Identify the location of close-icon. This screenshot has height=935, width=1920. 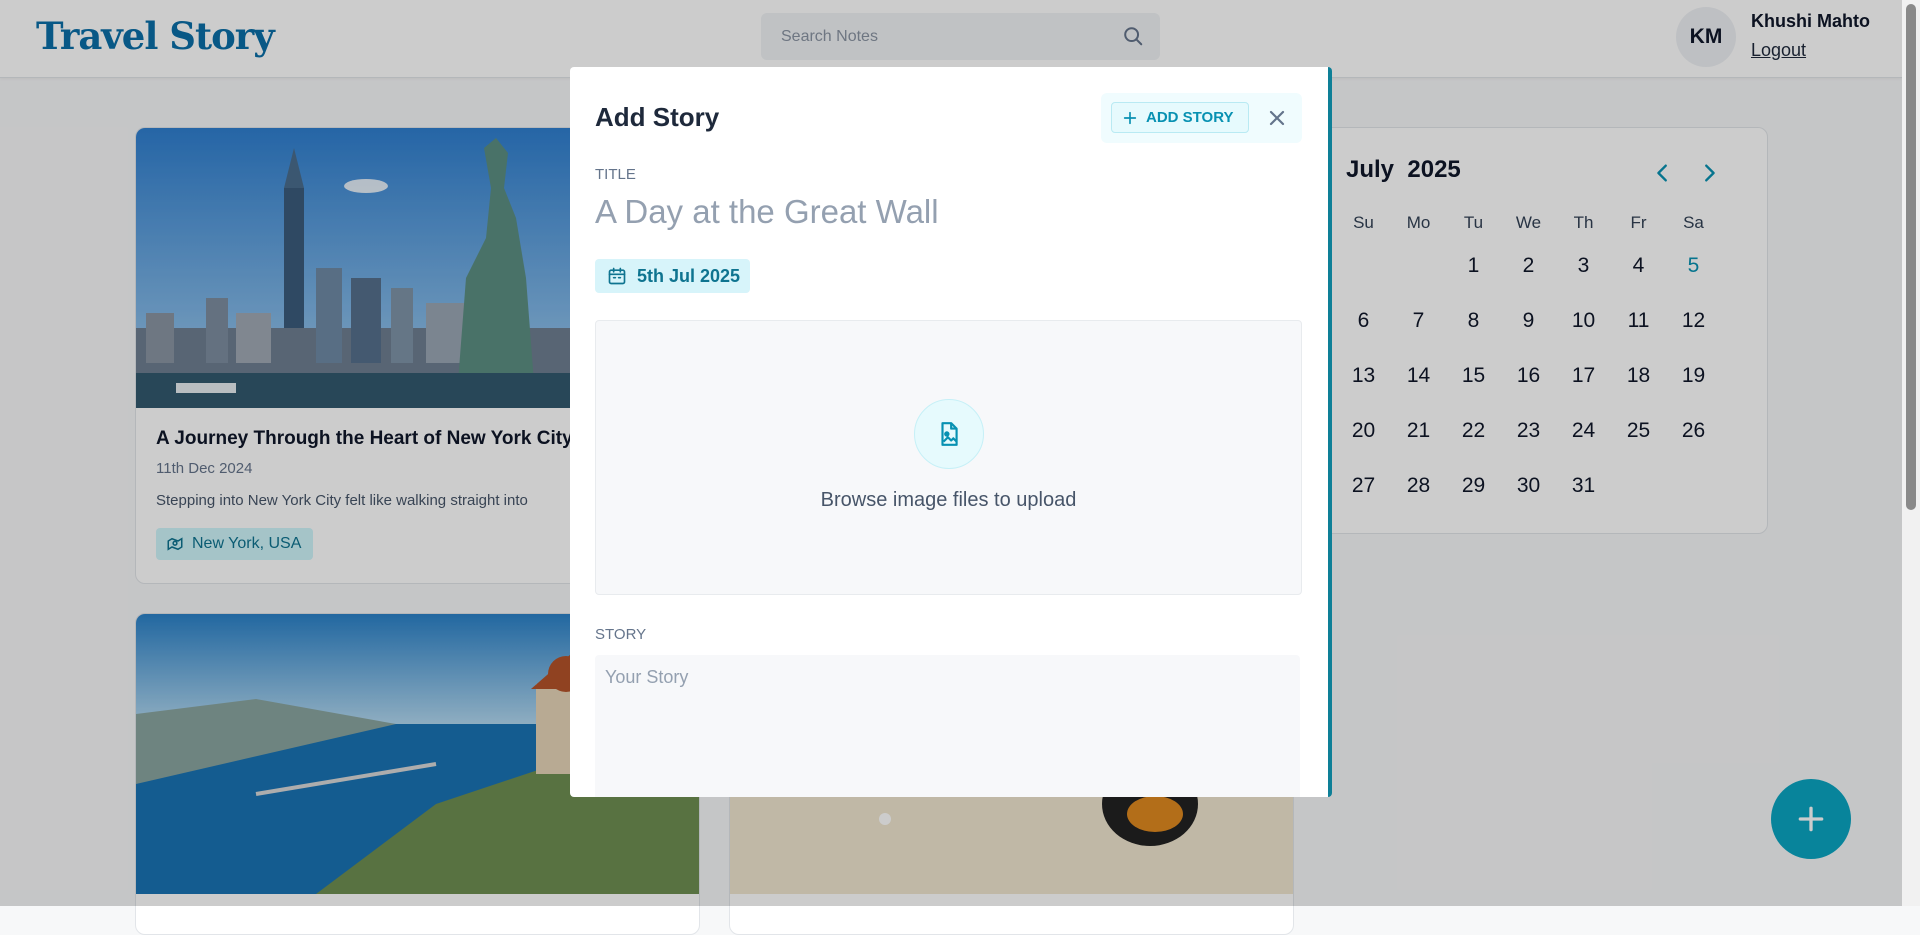
(1277, 118).